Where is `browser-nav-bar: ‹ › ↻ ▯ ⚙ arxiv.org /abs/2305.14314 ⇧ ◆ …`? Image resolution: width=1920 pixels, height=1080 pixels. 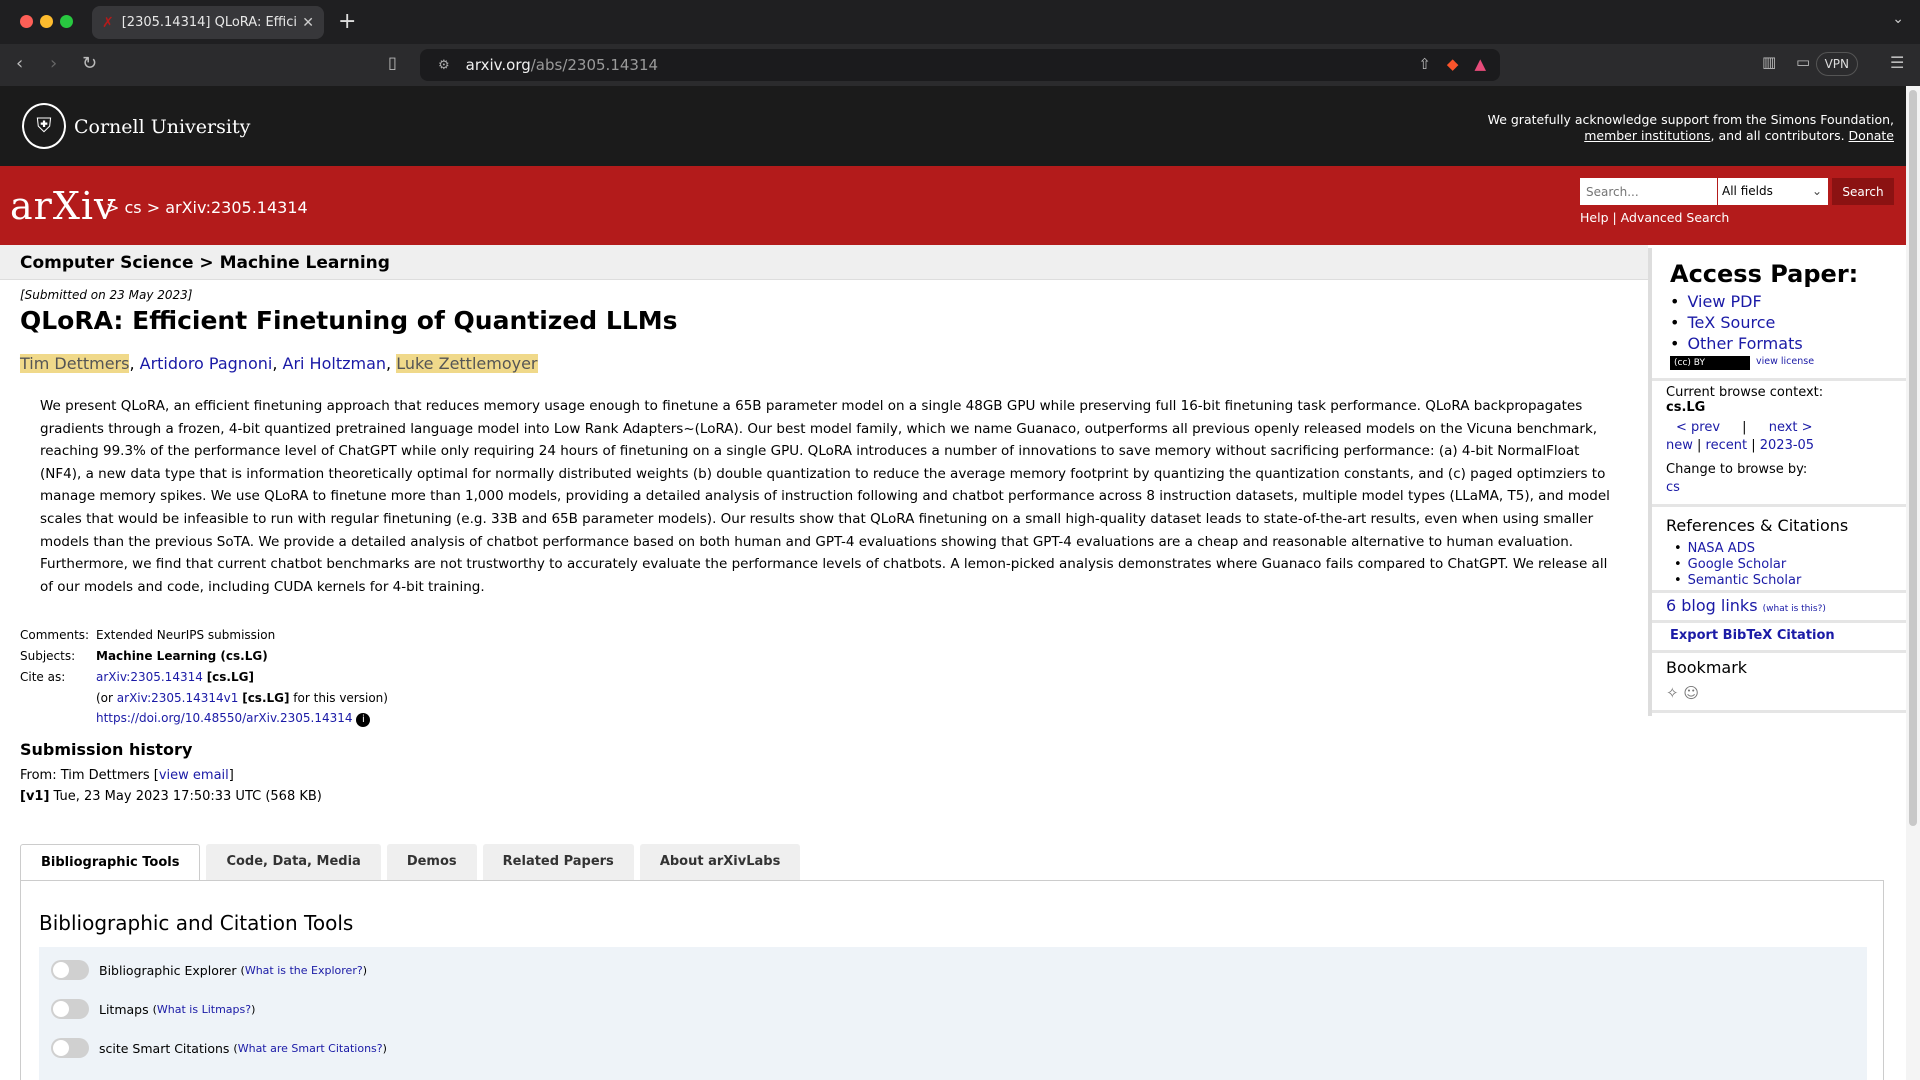 browser-nav-bar: ‹ › ↻ ▯ ⚙ arxiv.org /abs/2305.14314 ⇧ ◆ … is located at coordinates (960, 65).